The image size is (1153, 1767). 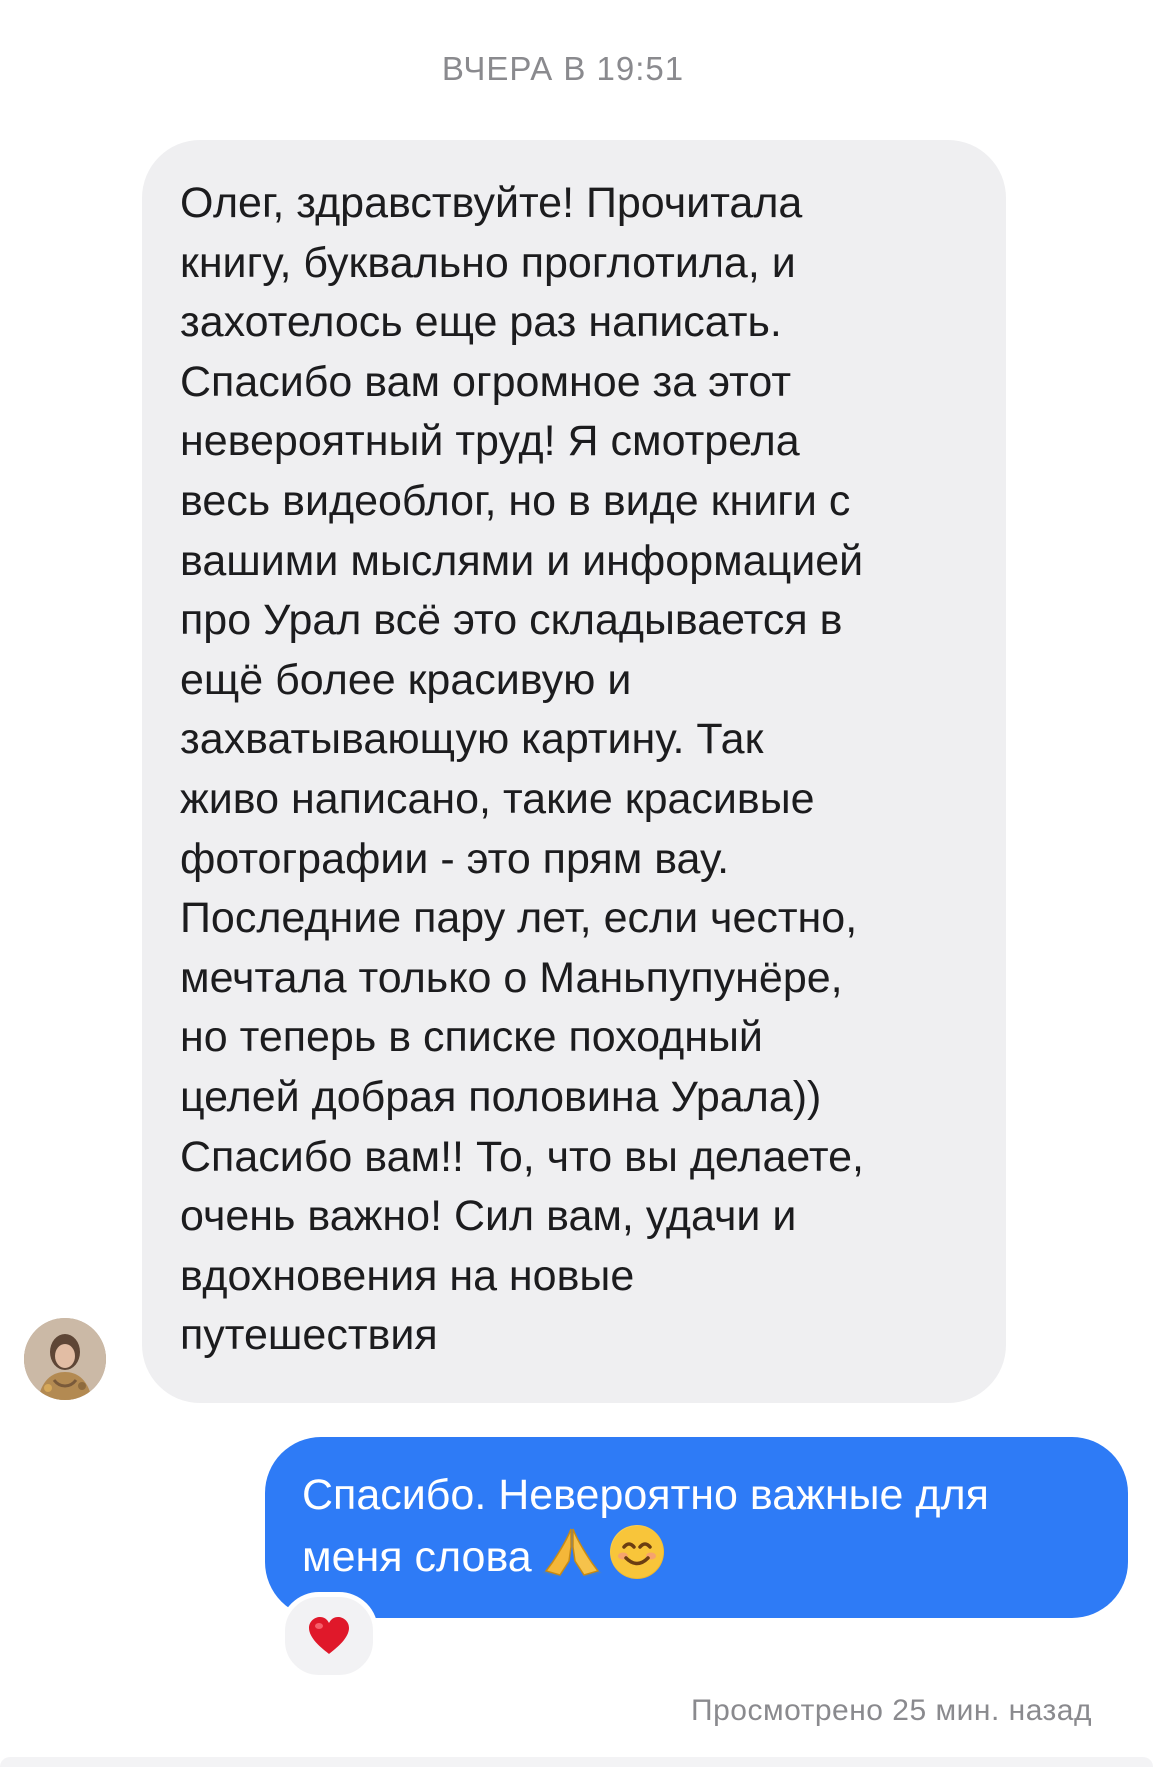 What do you see at coordinates (491, 203) in the screenshot?
I see `message-line: Олег, здравствуйте! Прочитала` at bounding box center [491, 203].